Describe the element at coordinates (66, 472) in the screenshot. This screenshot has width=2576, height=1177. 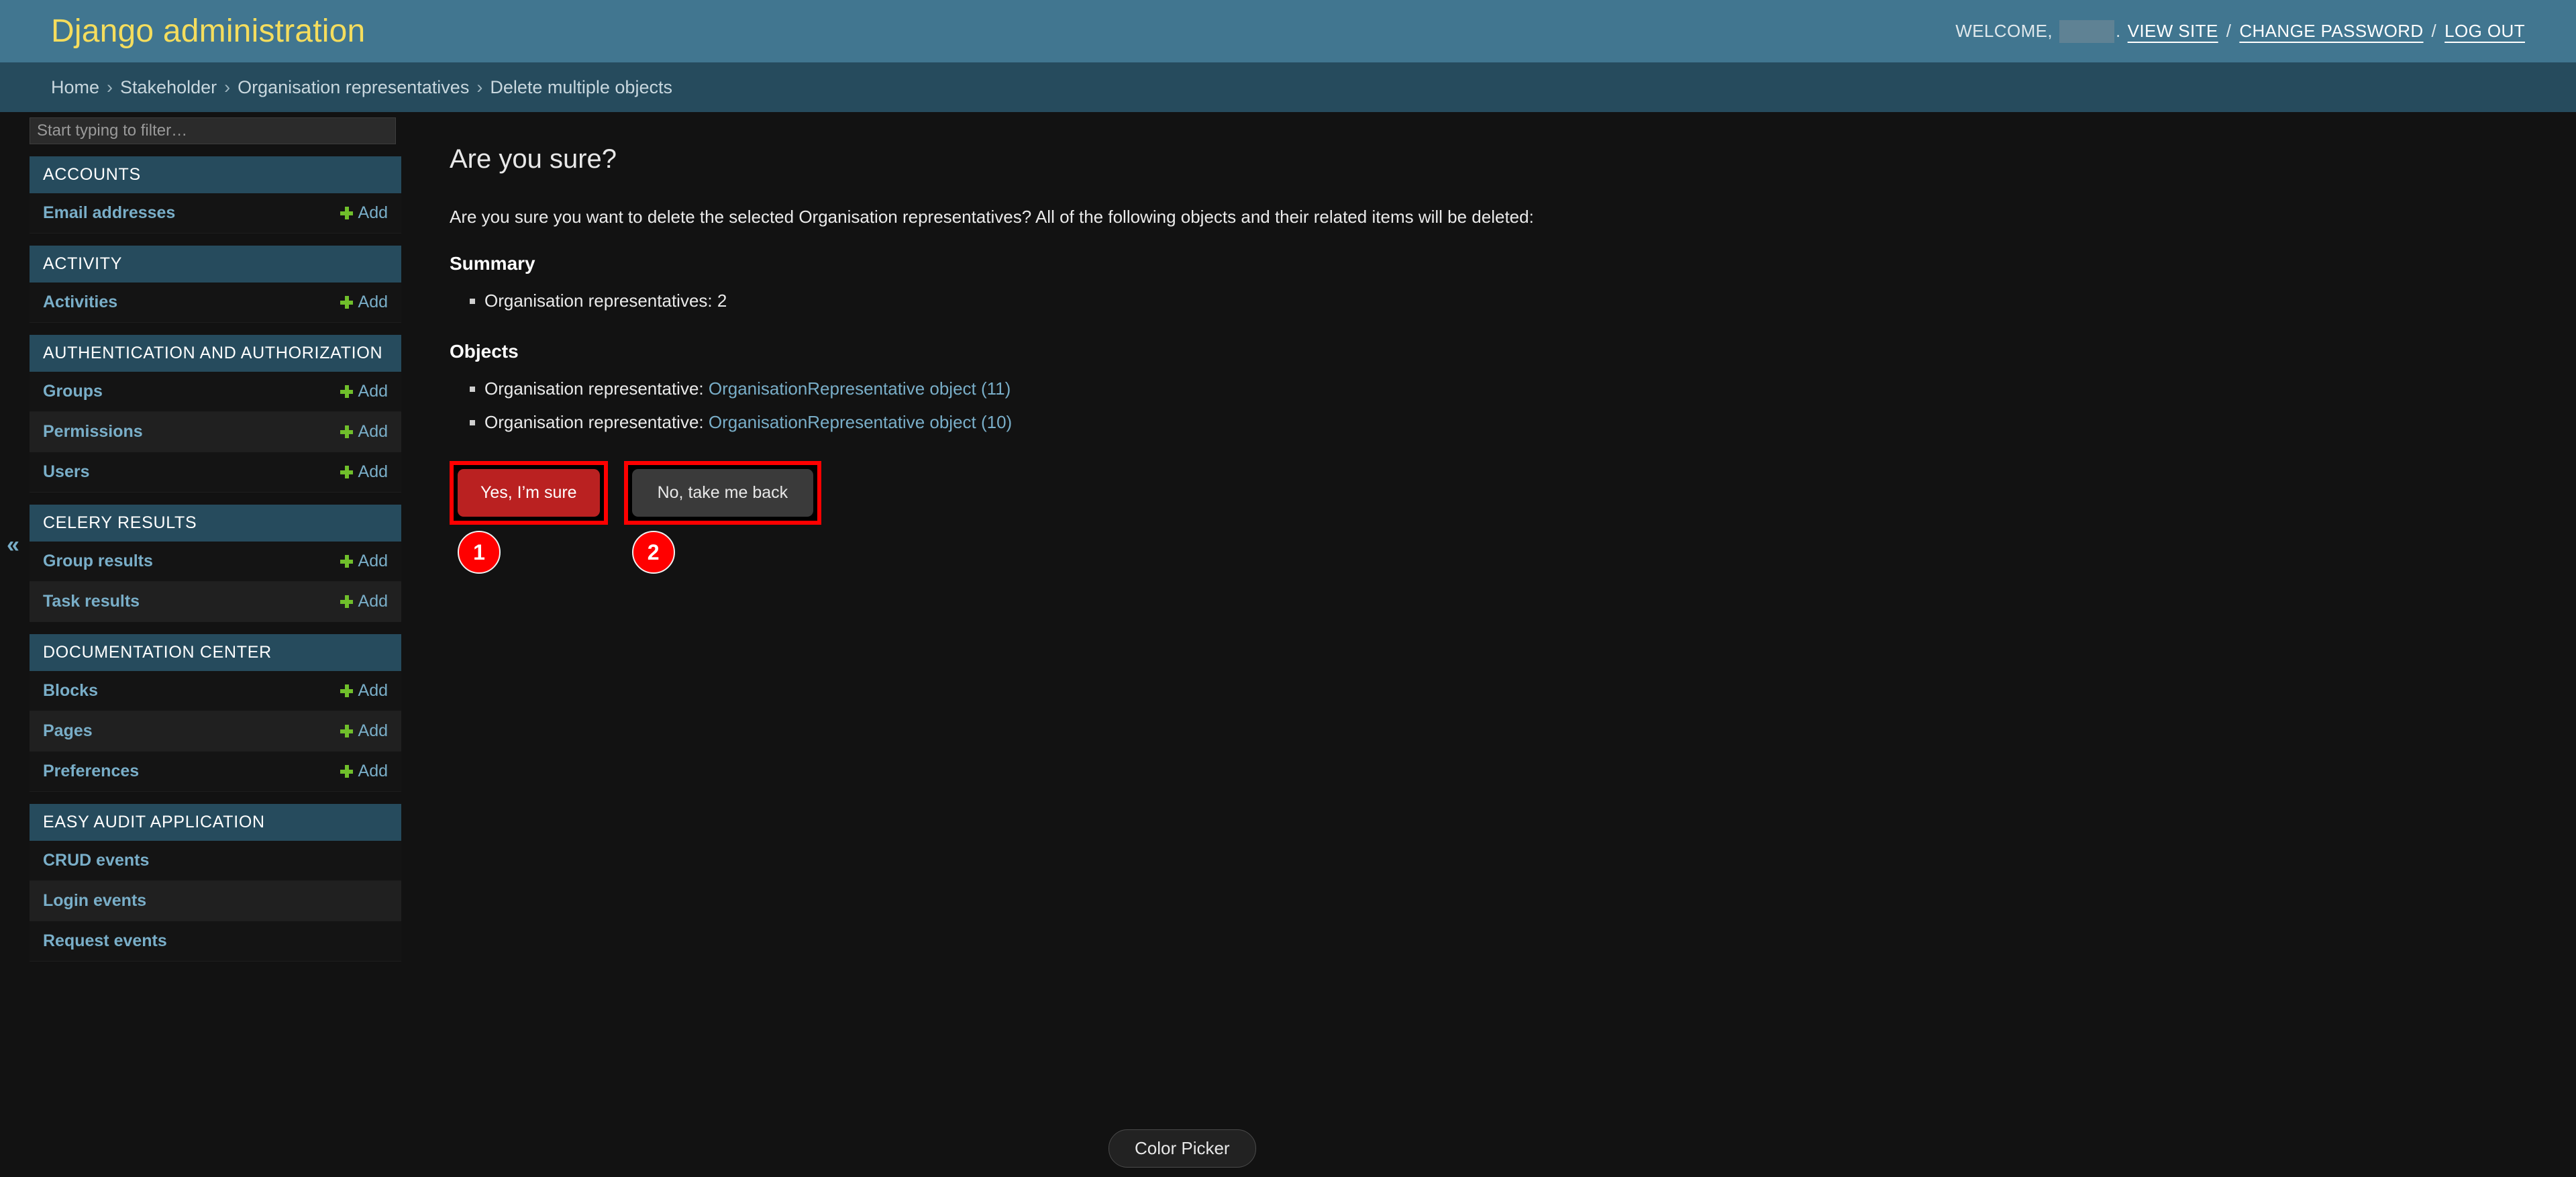
I see `sidebar-item-label: Users` at that location.